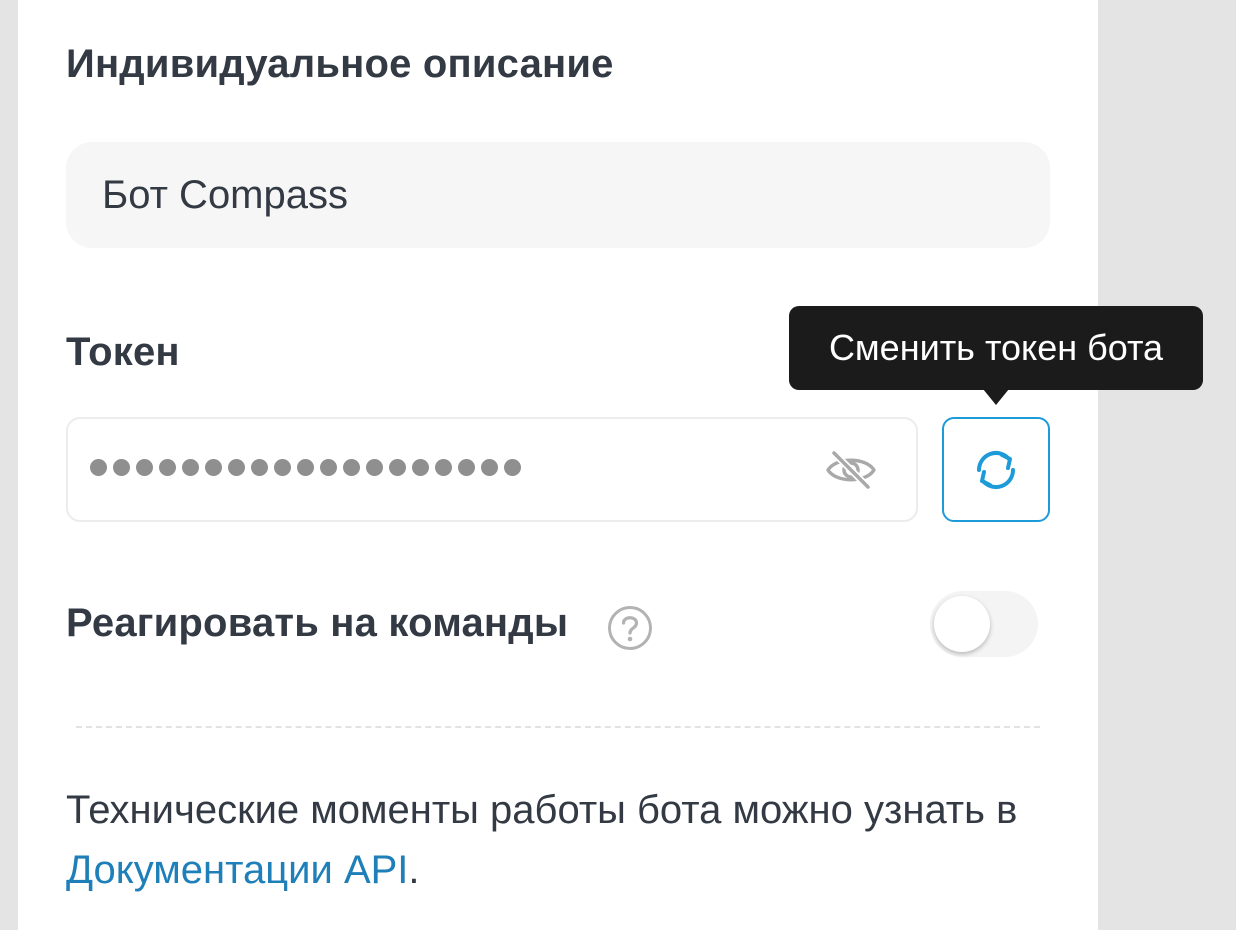 This screenshot has height=930, width=1236. What do you see at coordinates (237, 870) in the screenshot?
I see `api-docs-link: Документации API` at bounding box center [237, 870].